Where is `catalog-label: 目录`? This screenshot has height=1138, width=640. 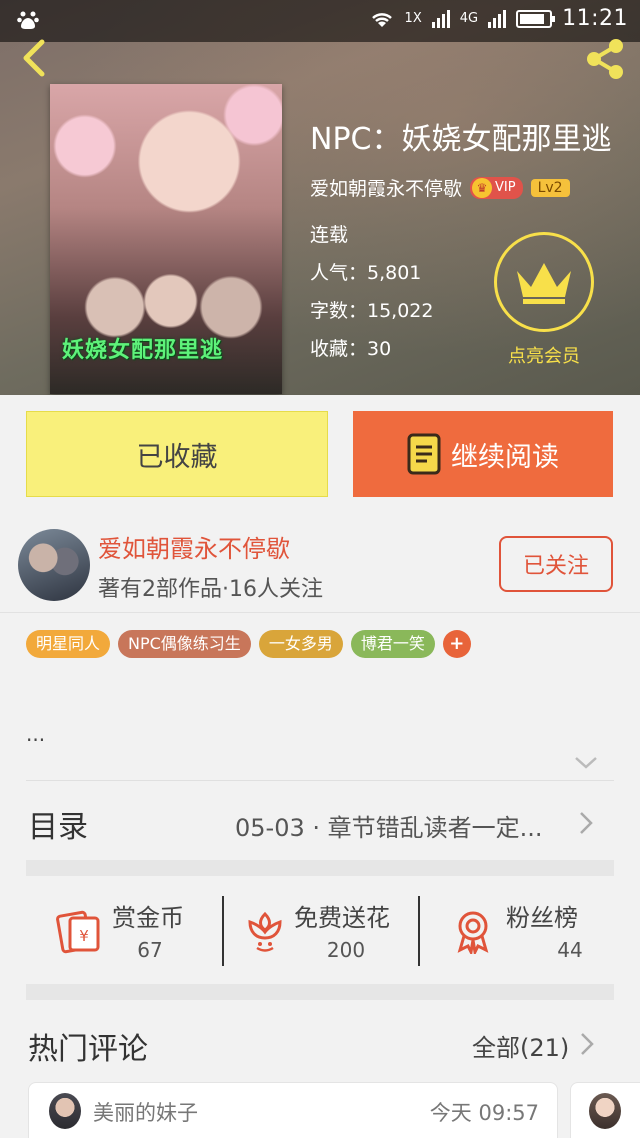 catalog-label: 目录 is located at coordinates (58, 827).